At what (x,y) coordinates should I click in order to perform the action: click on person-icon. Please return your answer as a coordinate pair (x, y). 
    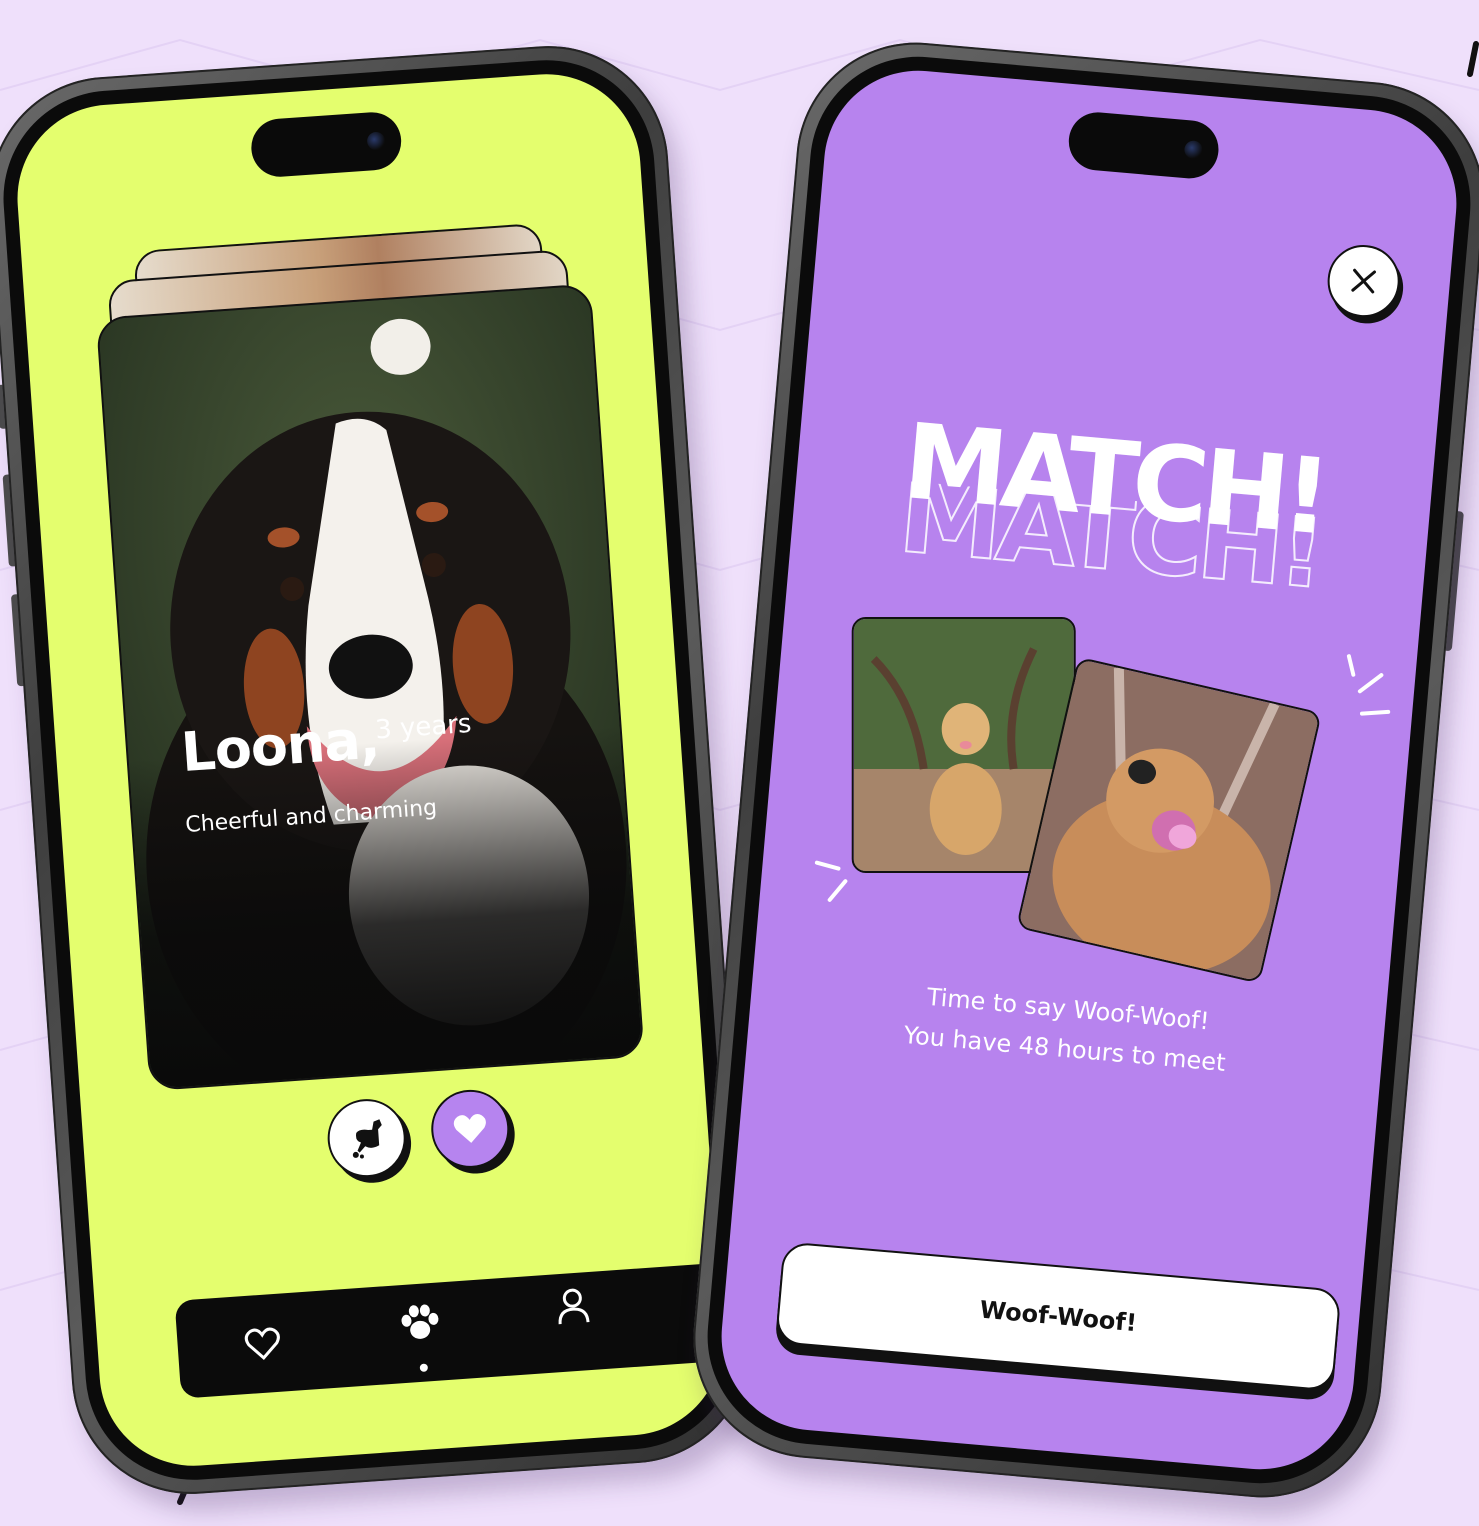
    Looking at the image, I should click on (574, 1306).